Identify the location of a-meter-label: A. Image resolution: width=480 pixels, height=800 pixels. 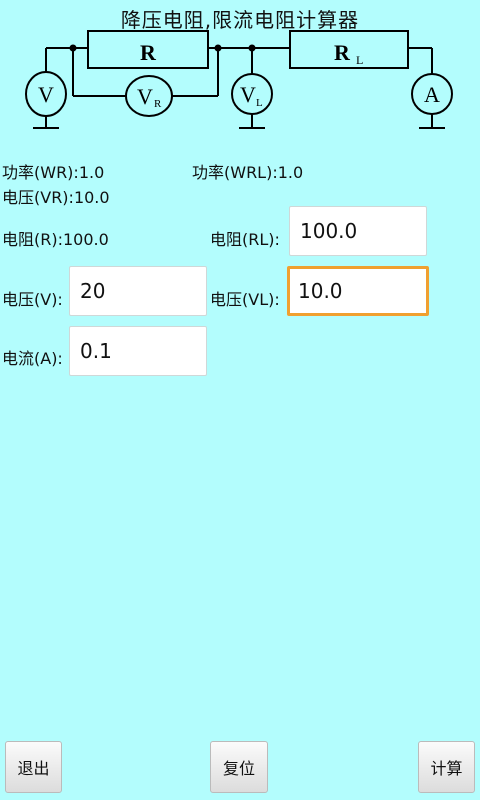
(432, 94).